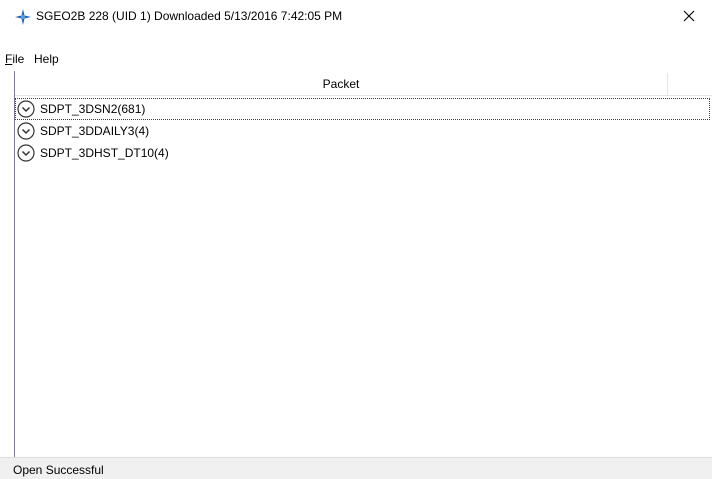  Describe the element at coordinates (23, 17) in the screenshot. I see `app-icon` at that location.